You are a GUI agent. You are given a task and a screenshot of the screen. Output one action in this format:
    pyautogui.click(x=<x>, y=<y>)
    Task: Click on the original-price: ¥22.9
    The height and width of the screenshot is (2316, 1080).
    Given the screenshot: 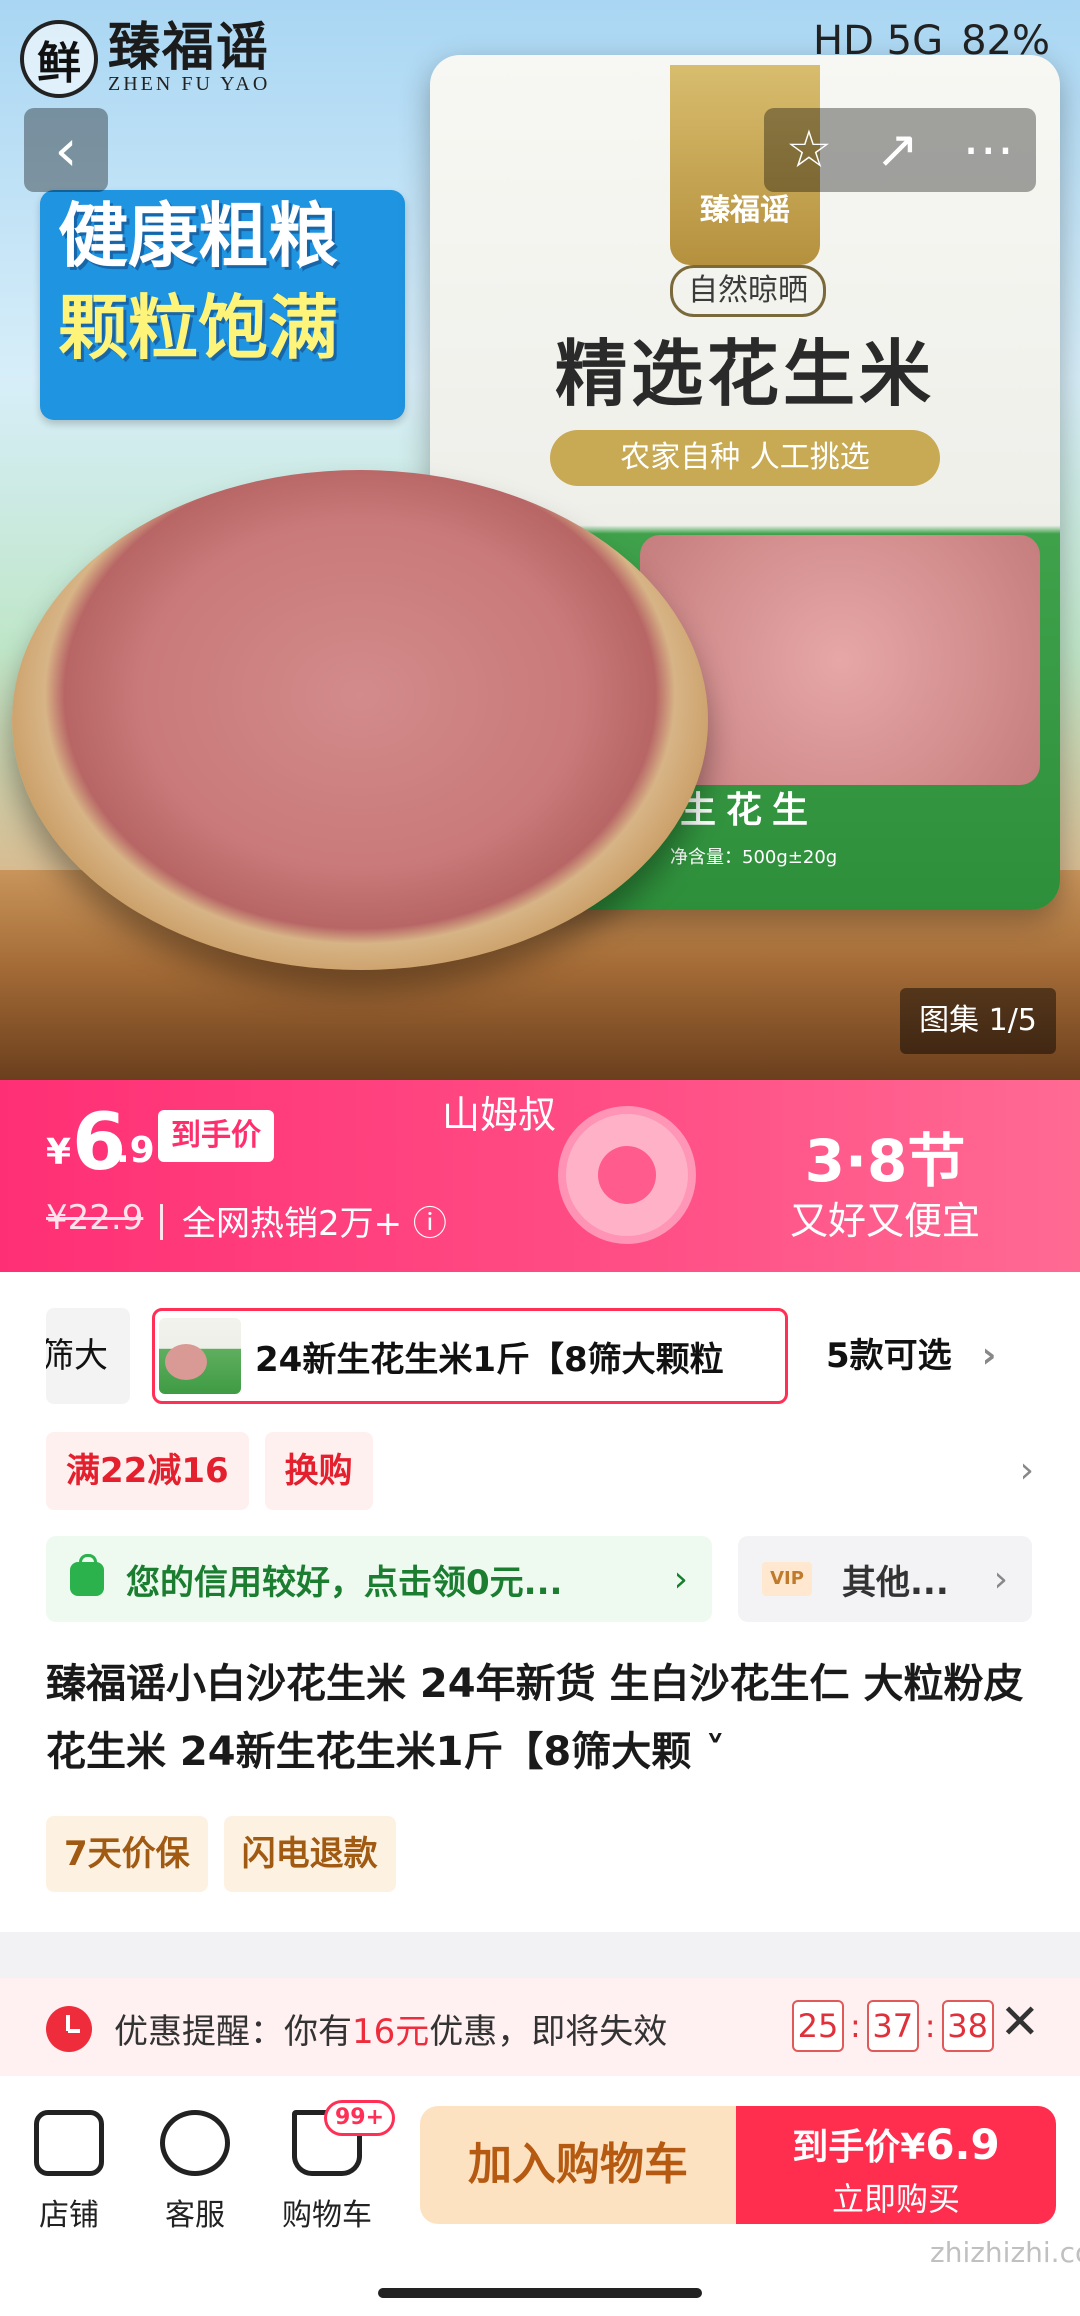 What is the action you would take?
    pyautogui.click(x=95, y=1218)
    